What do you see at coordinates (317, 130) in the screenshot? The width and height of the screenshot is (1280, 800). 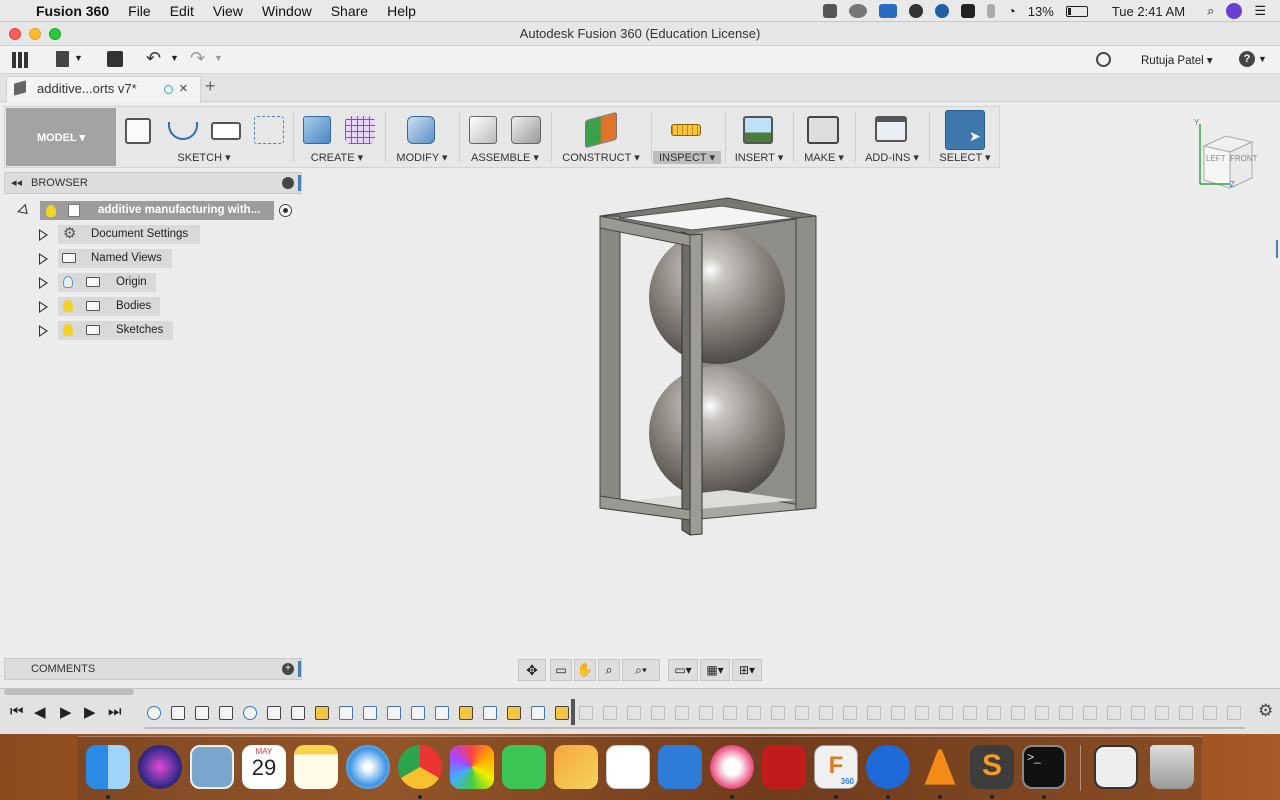 I see `extrude-icon` at bounding box center [317, 130].